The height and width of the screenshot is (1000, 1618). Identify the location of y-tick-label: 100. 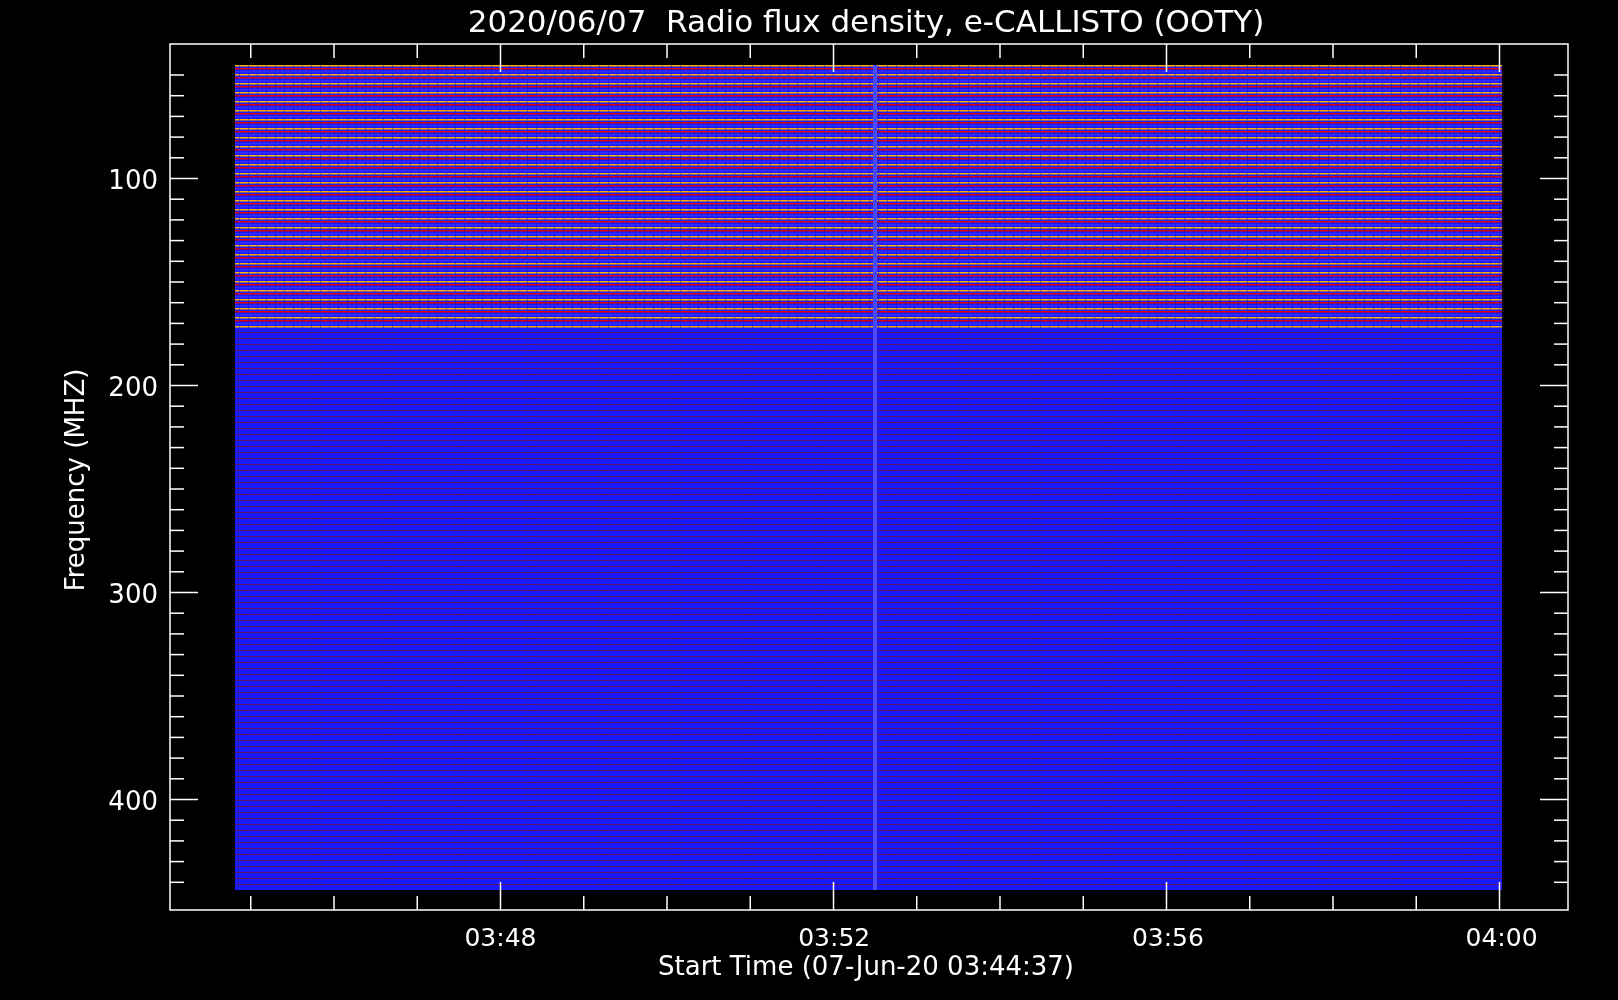
(133, 179).